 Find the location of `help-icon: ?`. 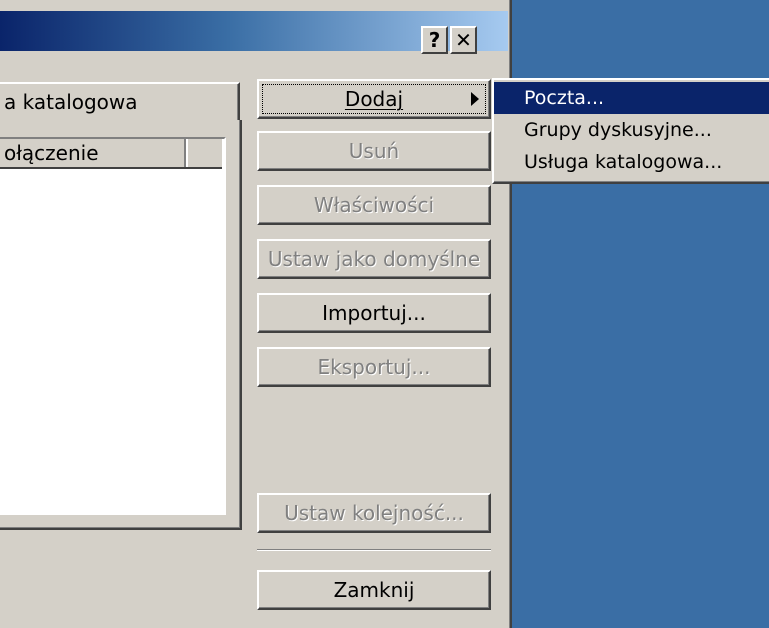

help-icon: ? is located at coordinates (434, 40).